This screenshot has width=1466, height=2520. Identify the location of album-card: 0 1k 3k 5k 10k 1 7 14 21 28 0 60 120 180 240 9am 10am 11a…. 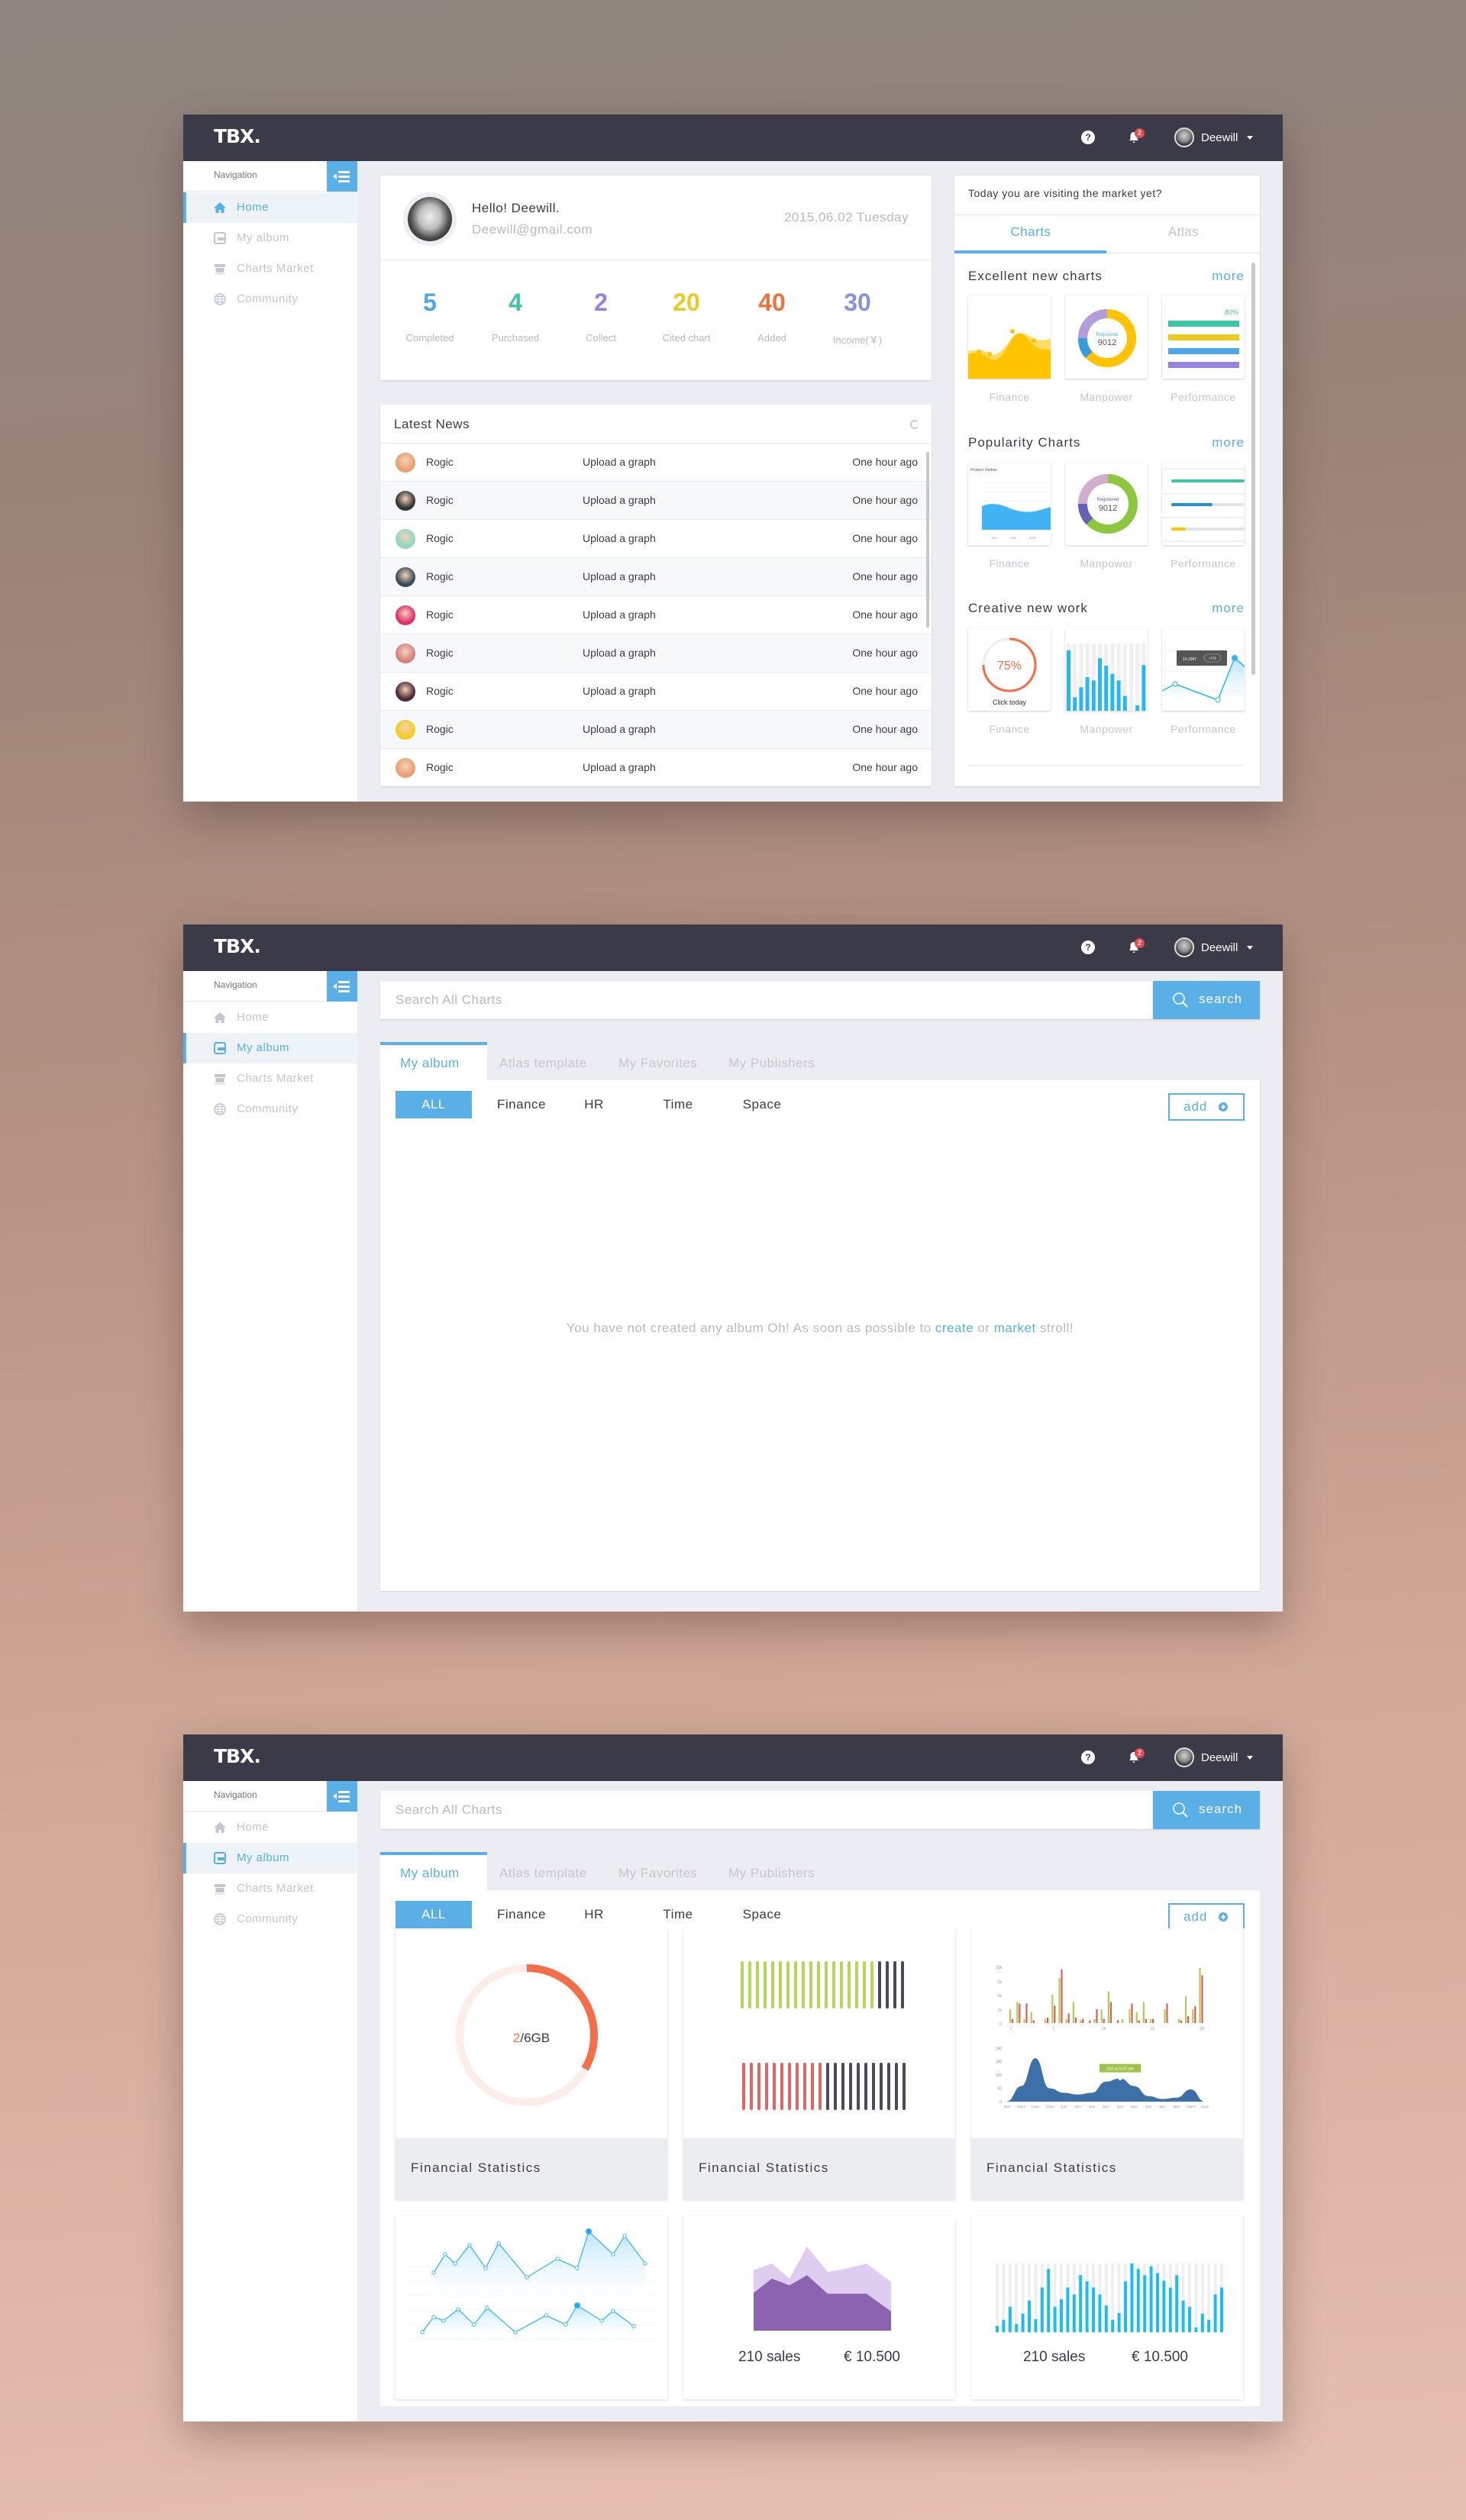
(1107, 2063).